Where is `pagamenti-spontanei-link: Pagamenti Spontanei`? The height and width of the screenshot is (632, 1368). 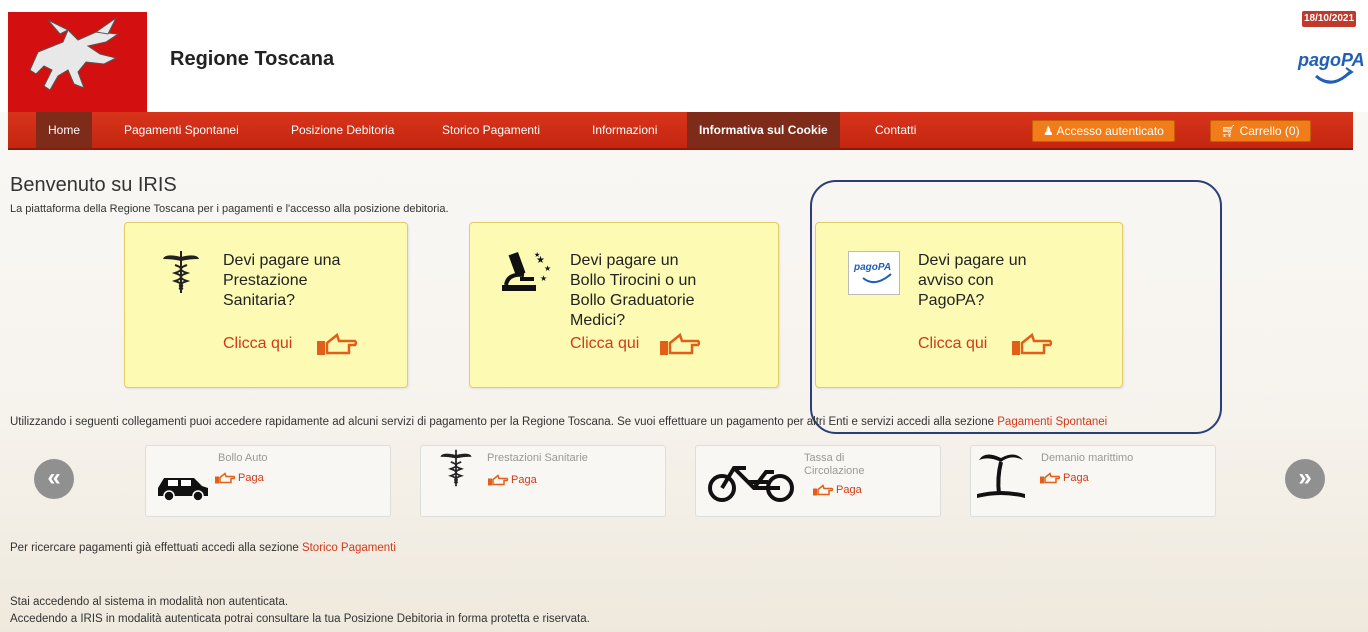 pagamenti-spontanei-link: Pagamenti Spontanei is located at coordinates (1052, 422).